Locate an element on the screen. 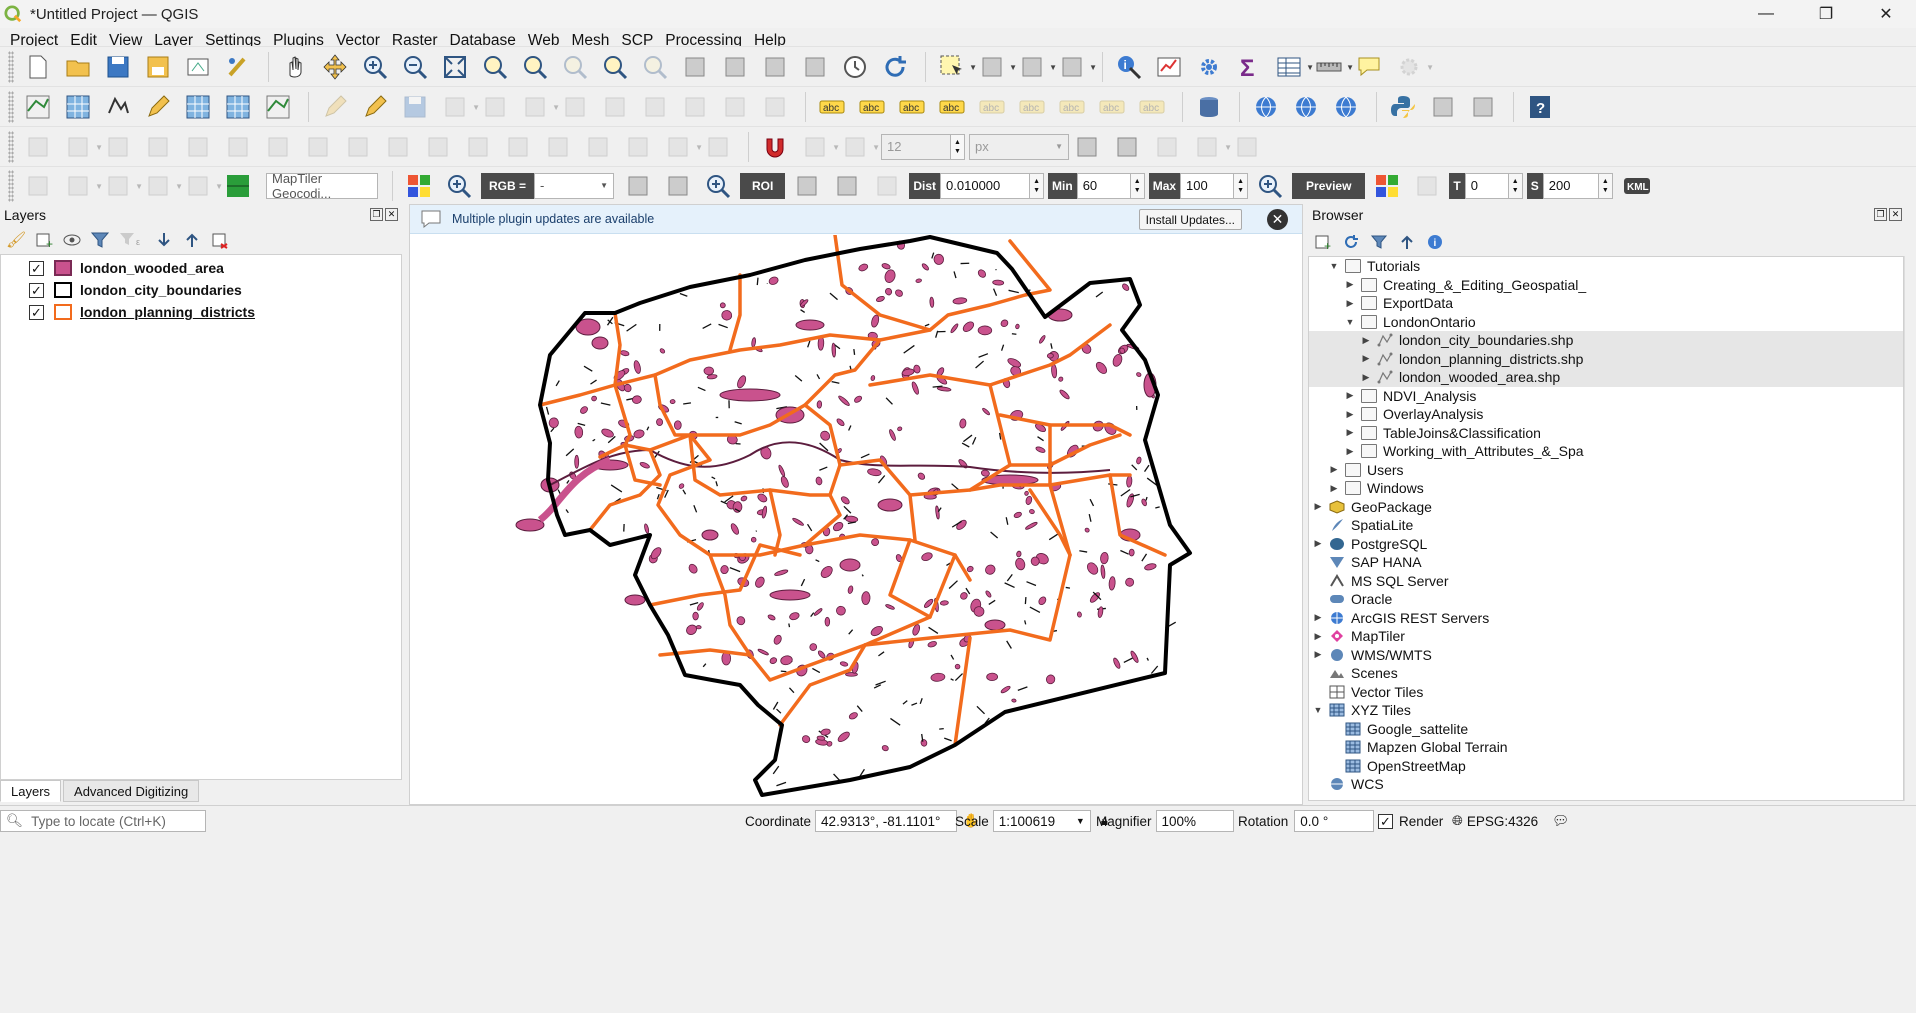  browser-item-vector-tiles: Vector Tiles is located at coordinates (1606, 692).